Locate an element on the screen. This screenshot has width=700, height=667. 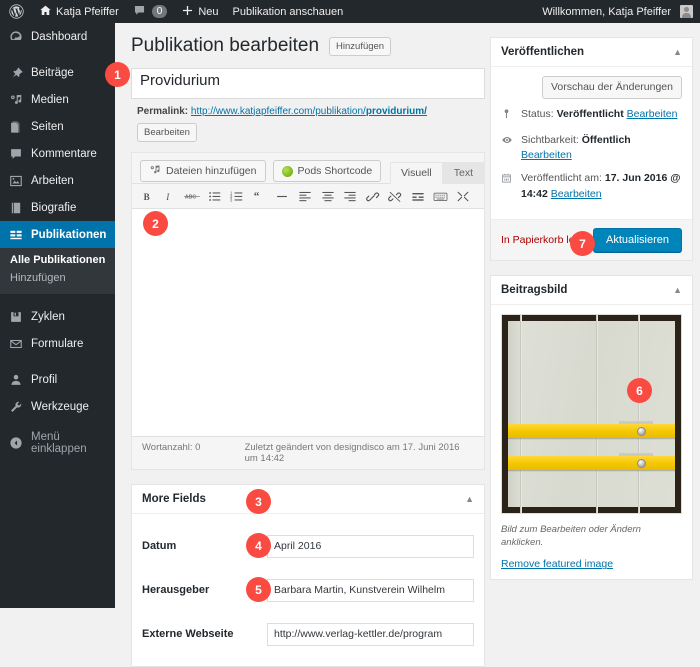
blockquote-icon: “ is located at coordinates (260, 196).